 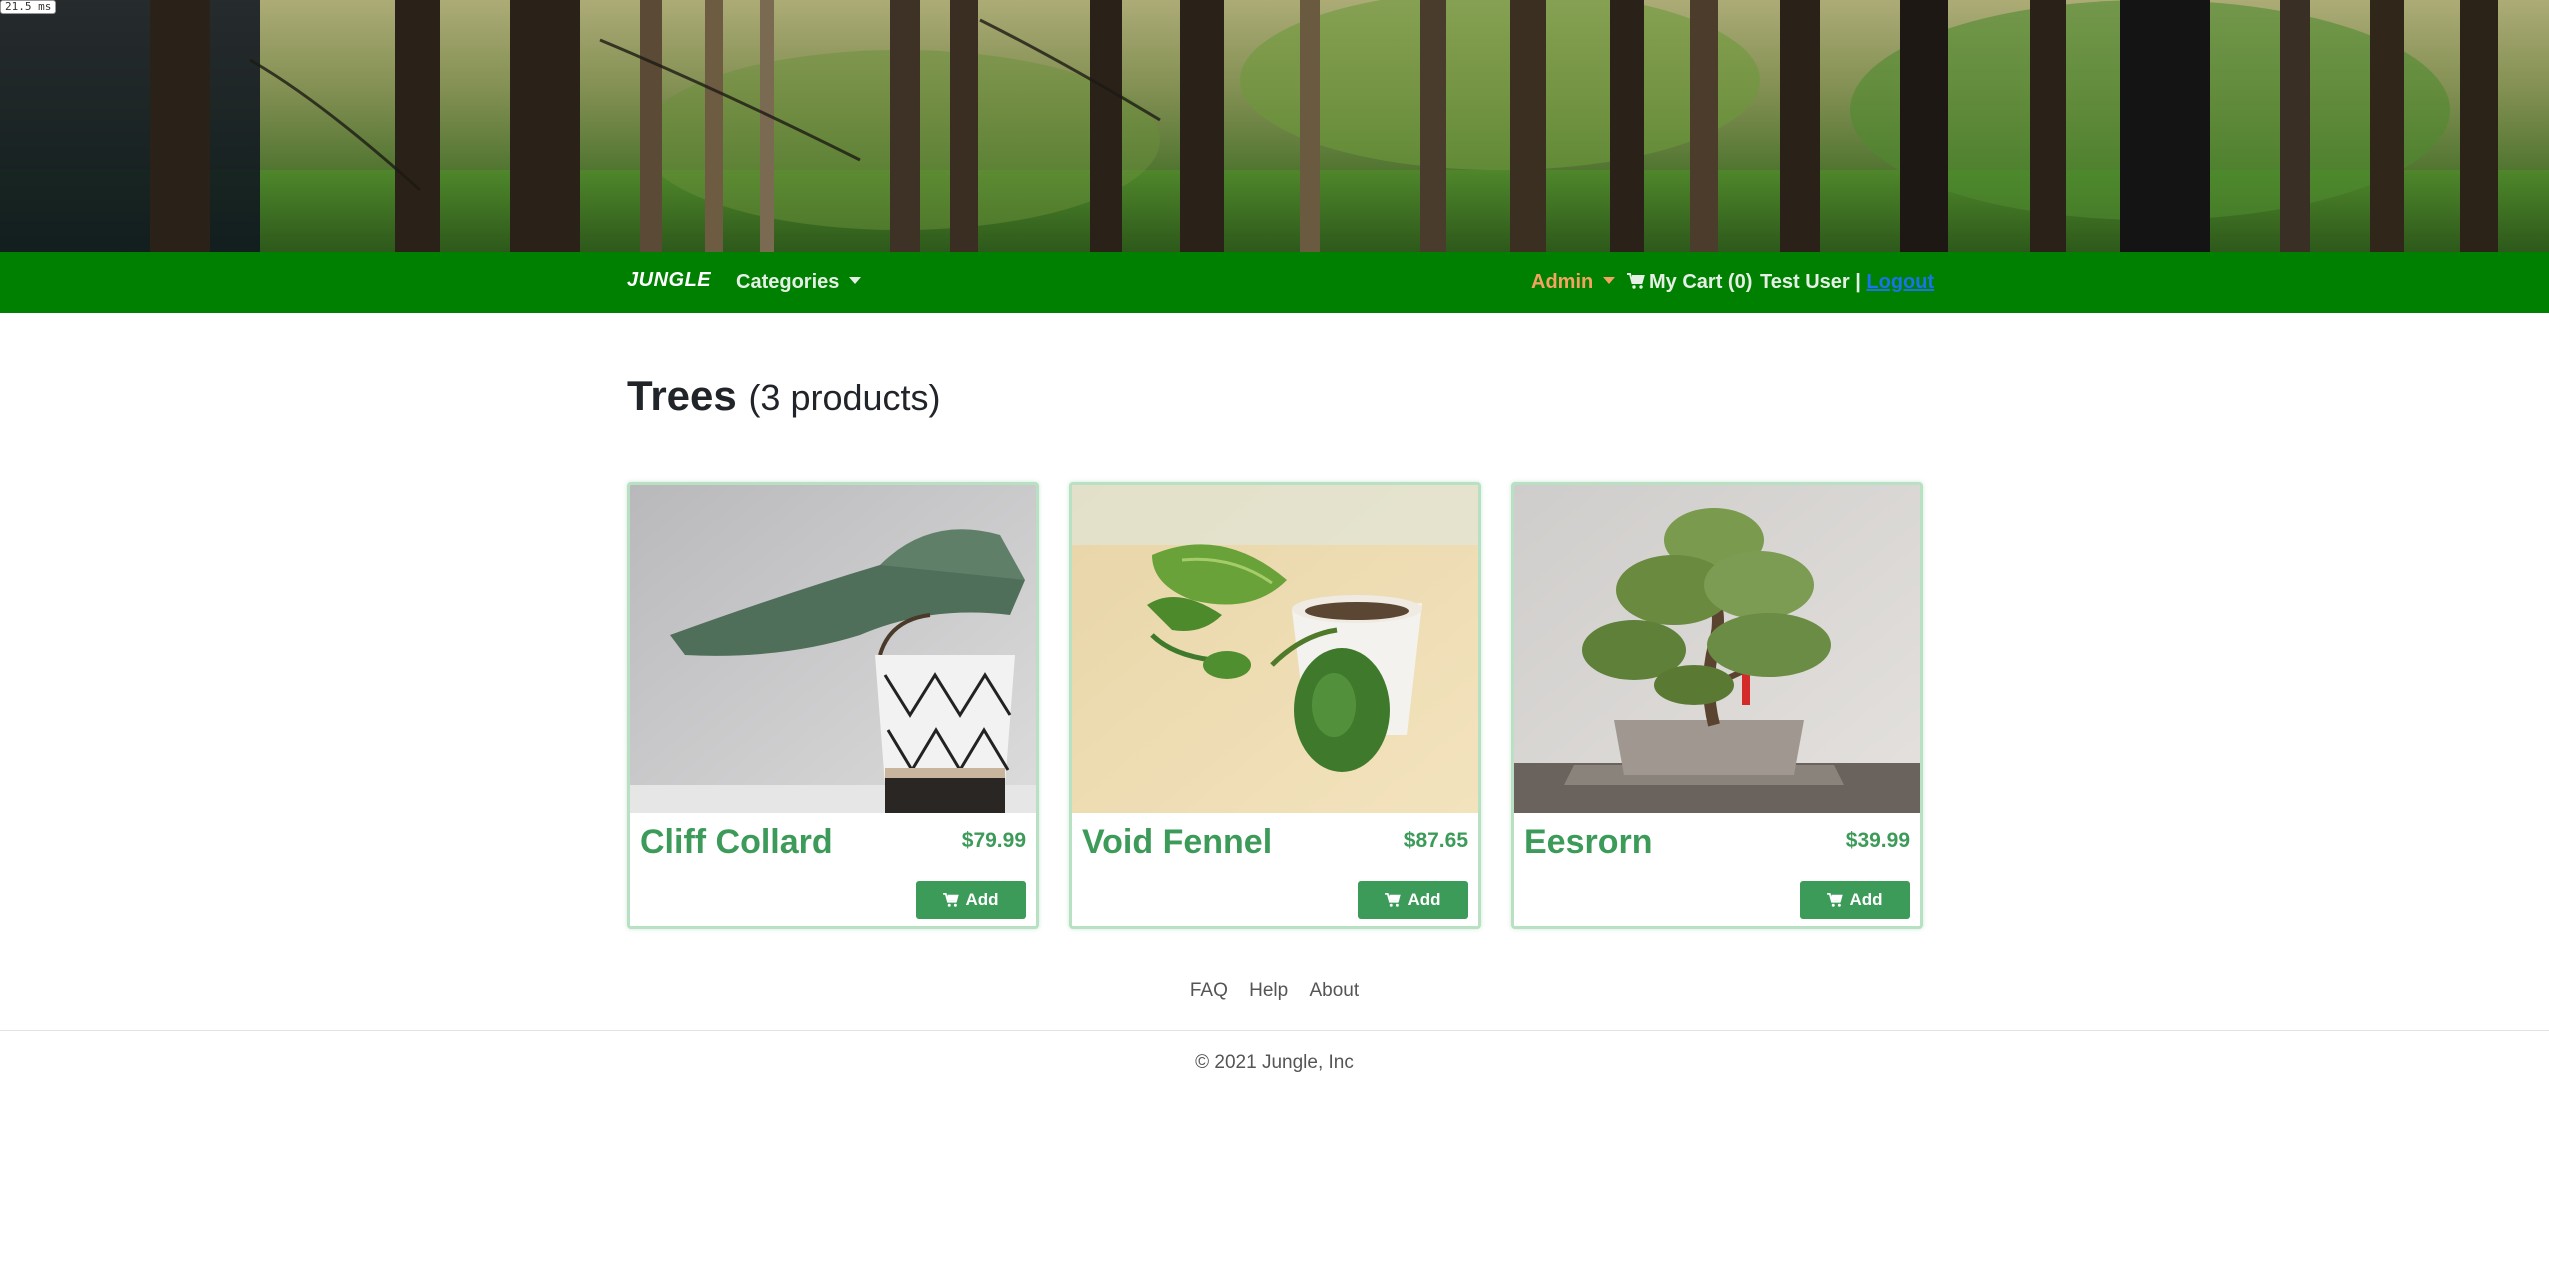 I want to click on product-name: Void Fennel, so click(x=1177, y=842).